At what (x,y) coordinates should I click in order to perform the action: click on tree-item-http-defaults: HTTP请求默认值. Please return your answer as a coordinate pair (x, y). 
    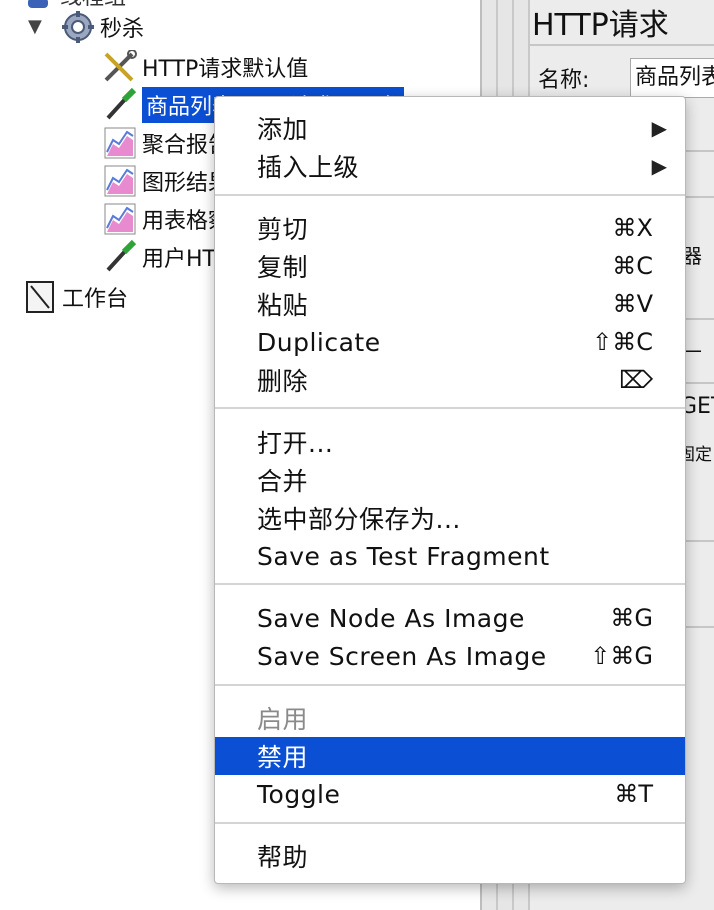
    Looking at the image, I should click on (205, 67).